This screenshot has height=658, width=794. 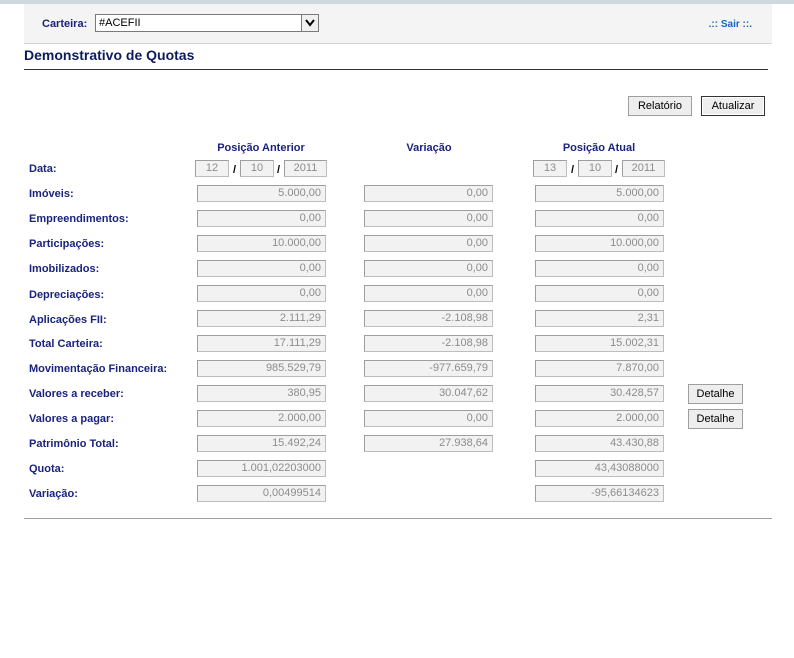 I want to click on field-anterior: 2.000,00, so click(x=261, y=418).